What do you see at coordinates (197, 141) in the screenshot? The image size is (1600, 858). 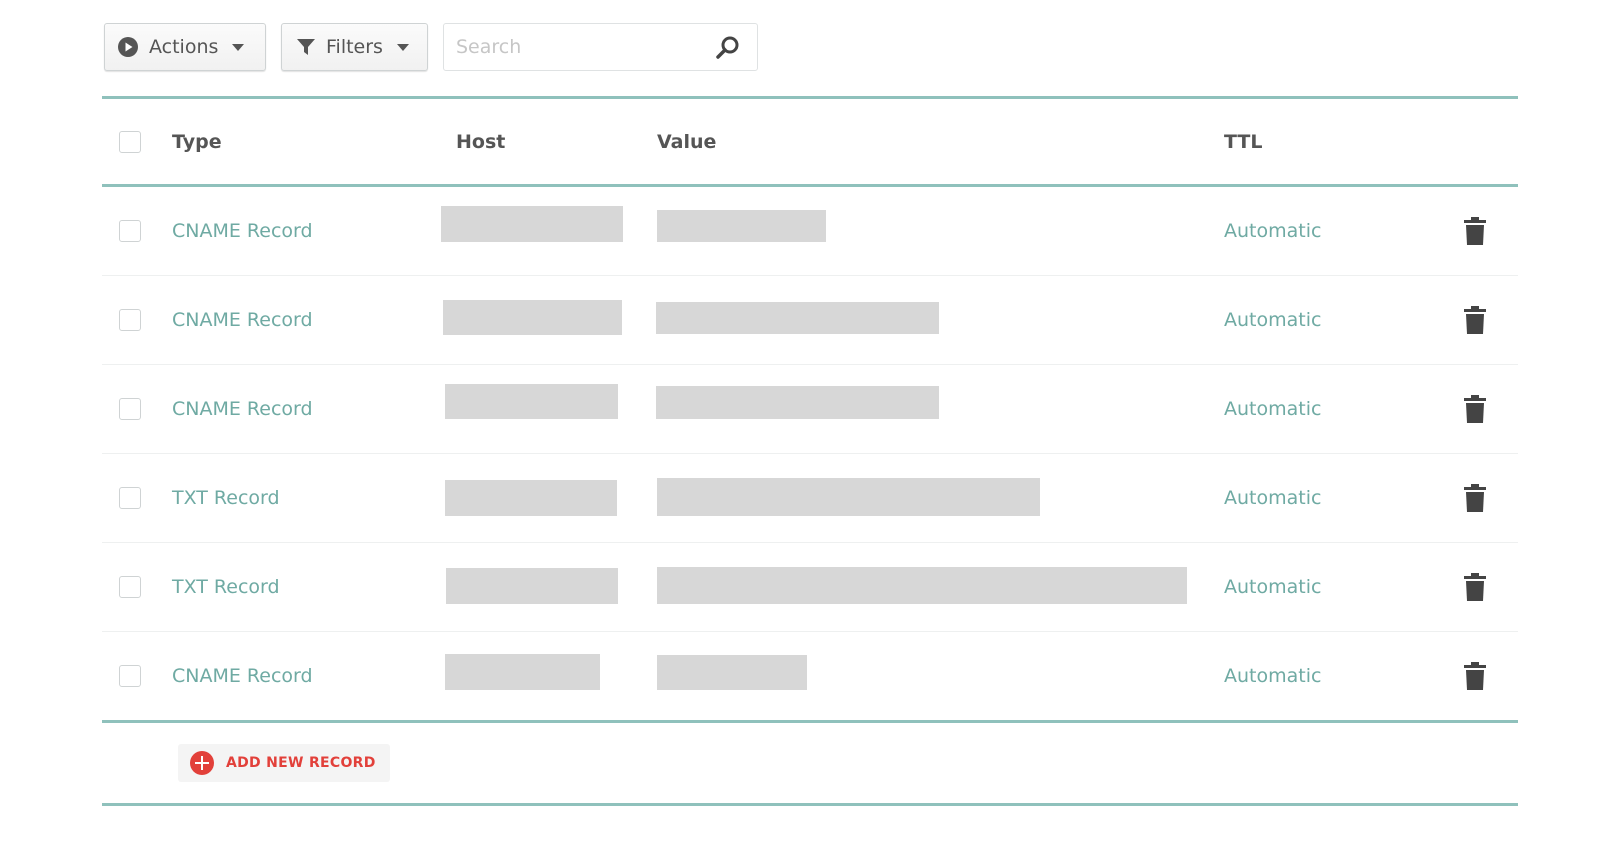 I see `column-header-type: Type` at bounding box center [197, 141].